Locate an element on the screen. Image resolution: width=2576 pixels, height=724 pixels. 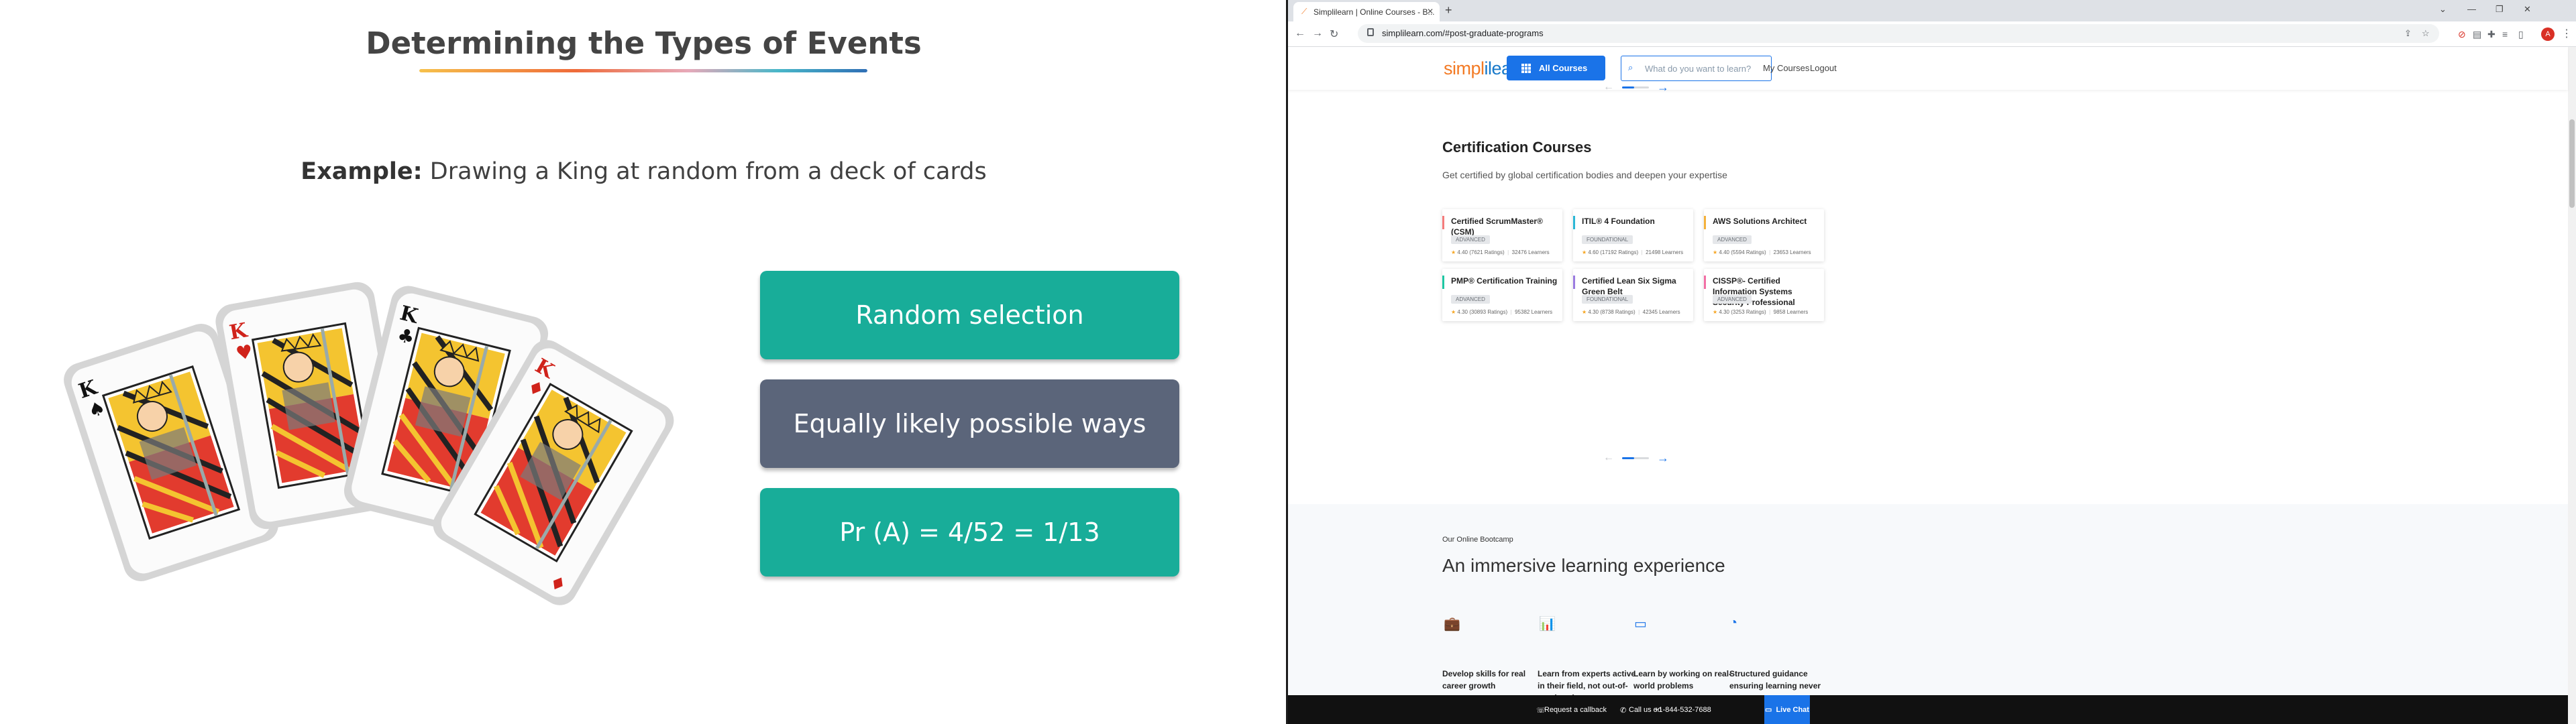
slide-title: Determining the Types of Events is located at coordinates (644, 43).